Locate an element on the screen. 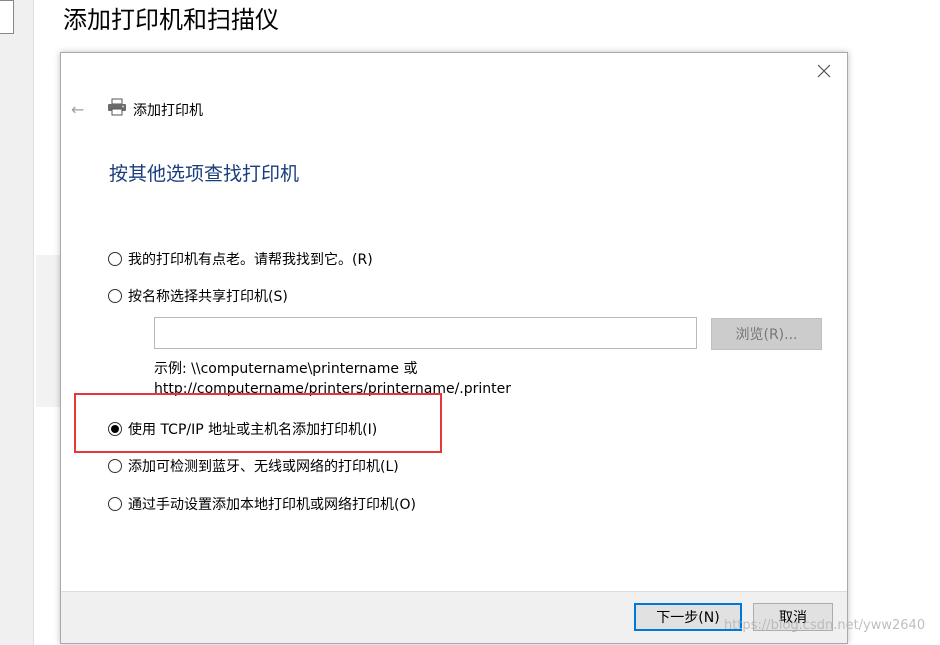 The width and height of the screenshot is (940, 645). radio-printer-old is located at coordinates (115, 259).